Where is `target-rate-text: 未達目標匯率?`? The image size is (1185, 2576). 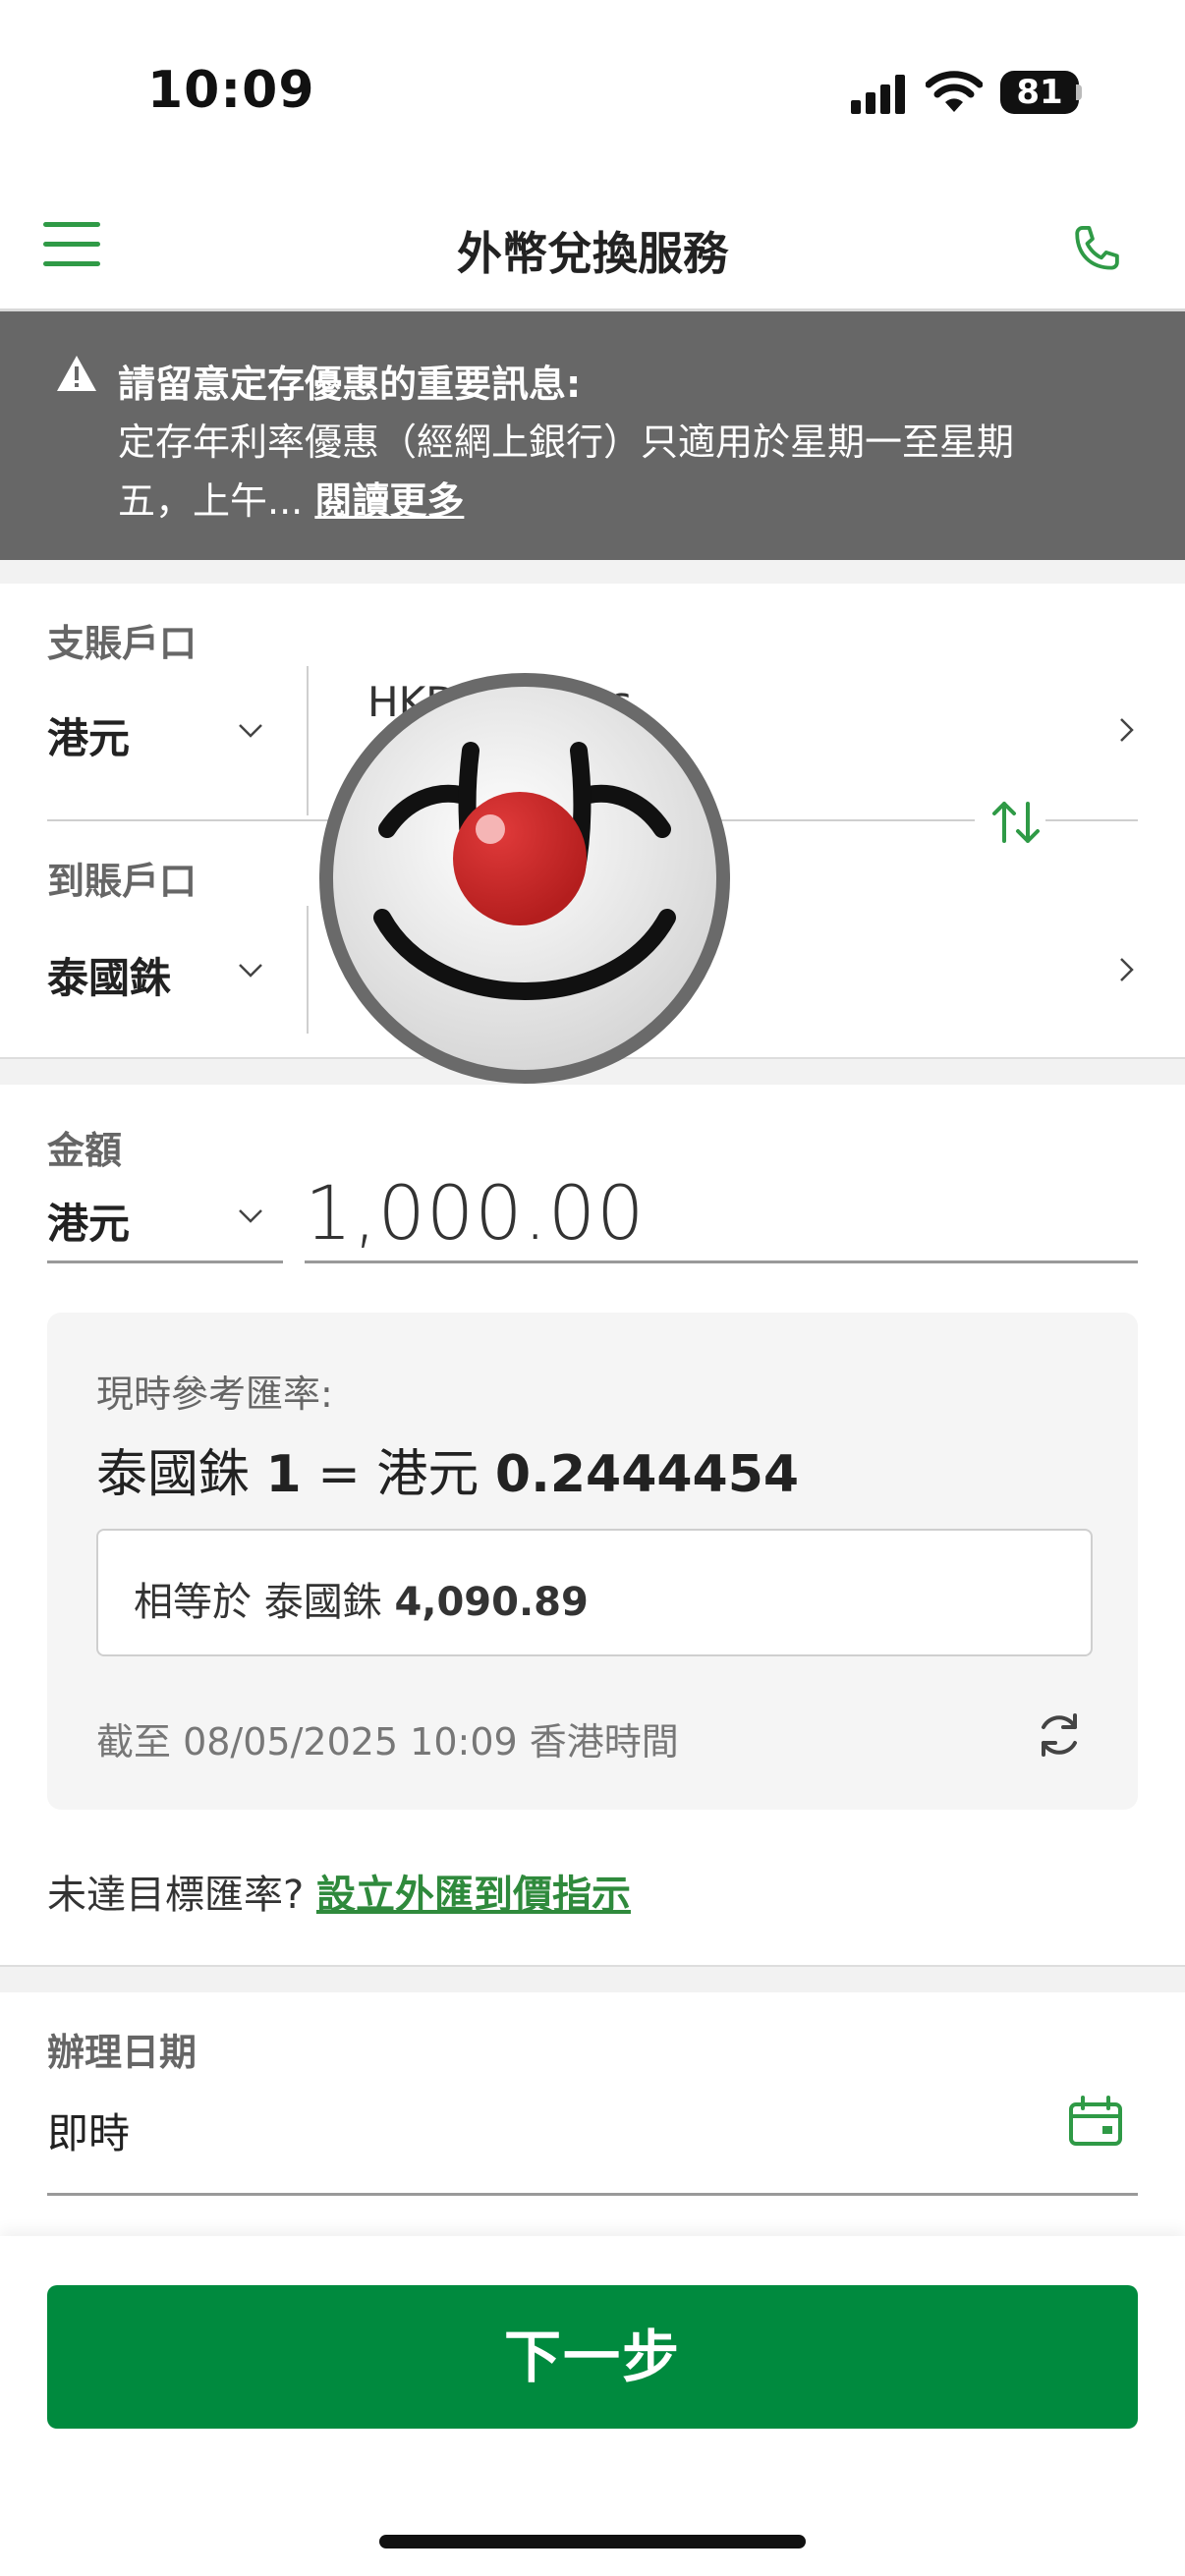 target-rate-text: 未達目標匯率? is located at coordinates (182, 1895).